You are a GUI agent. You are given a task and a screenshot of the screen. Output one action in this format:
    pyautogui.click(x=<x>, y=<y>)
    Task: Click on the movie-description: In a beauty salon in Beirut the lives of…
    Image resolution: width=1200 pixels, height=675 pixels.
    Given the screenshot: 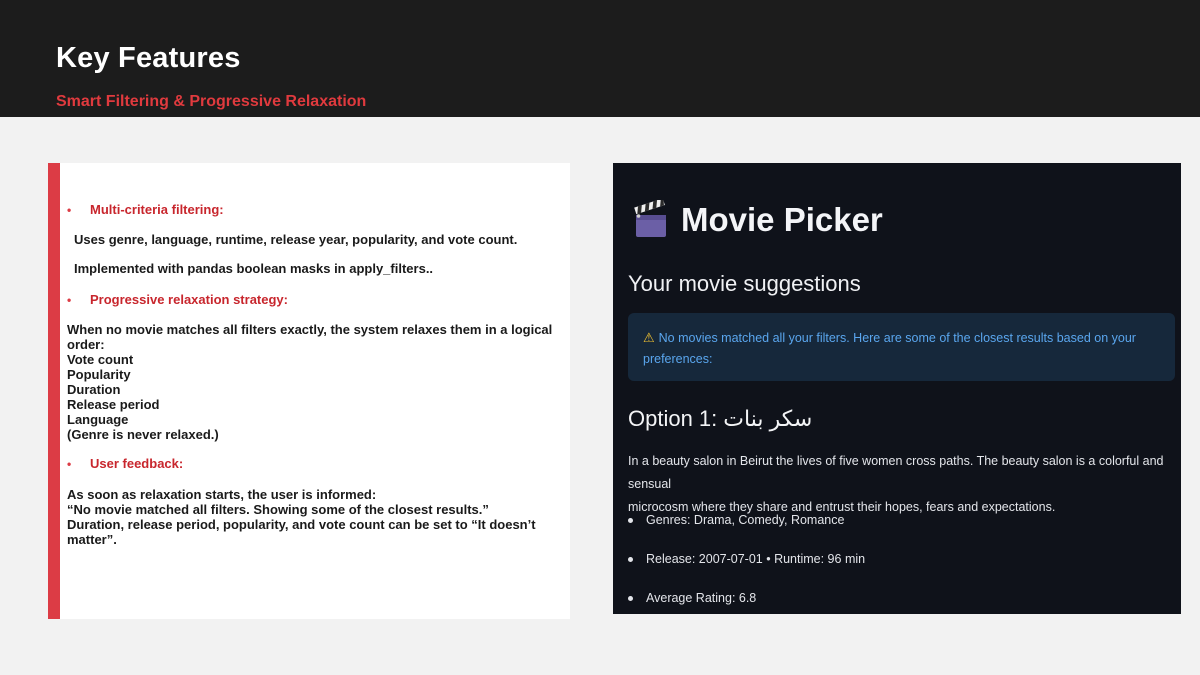 What is the action you would take?
    pyautogui.click(x=900, y=484)
    